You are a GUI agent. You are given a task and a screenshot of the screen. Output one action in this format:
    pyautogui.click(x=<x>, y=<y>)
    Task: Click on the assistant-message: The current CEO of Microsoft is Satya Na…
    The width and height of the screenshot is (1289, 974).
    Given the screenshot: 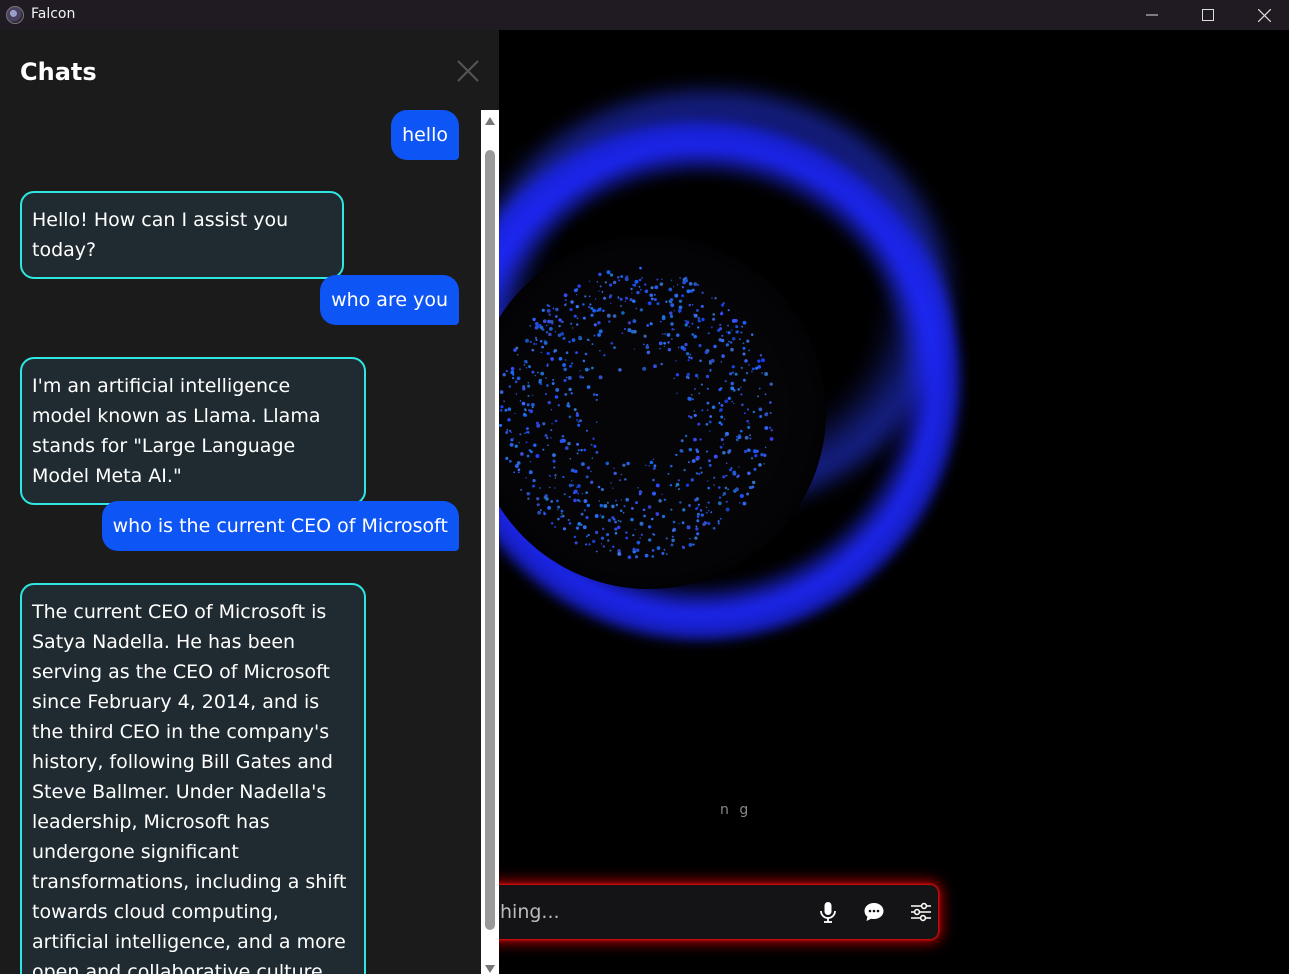 What is the action you would take?
    pyautogui.click(x=193, y=778)
    